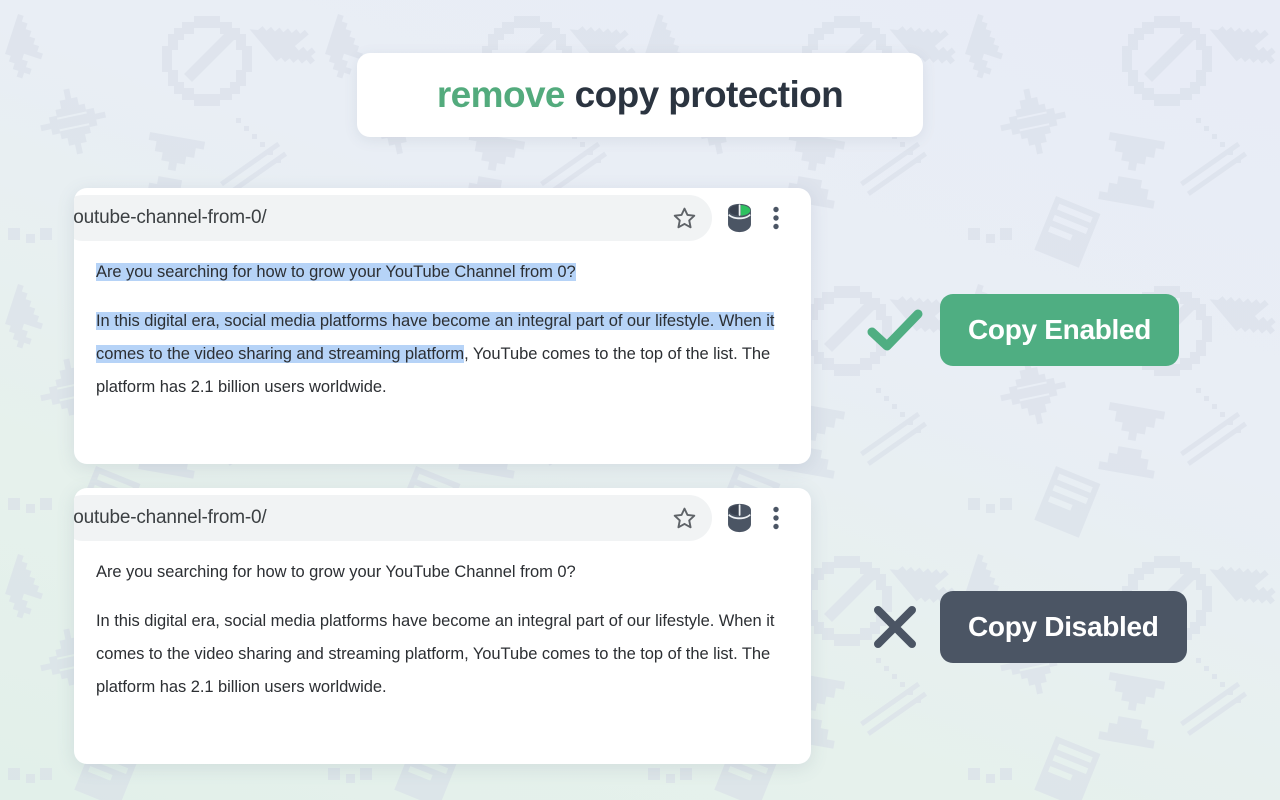 The height and width of the screenshot is (800, 1280). Describe the element at coordinates (739, 218) in the screenshot. I see `mouse-icon-green` at that location.